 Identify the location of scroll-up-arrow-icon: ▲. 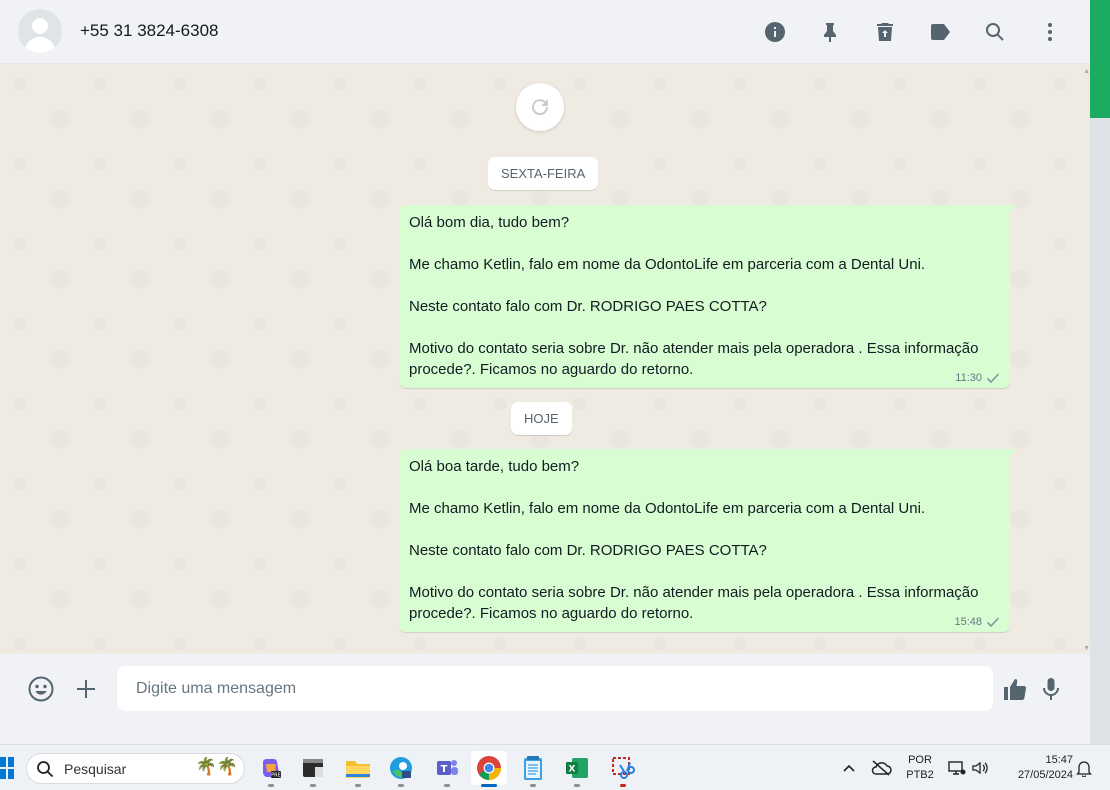
(1086, 71).